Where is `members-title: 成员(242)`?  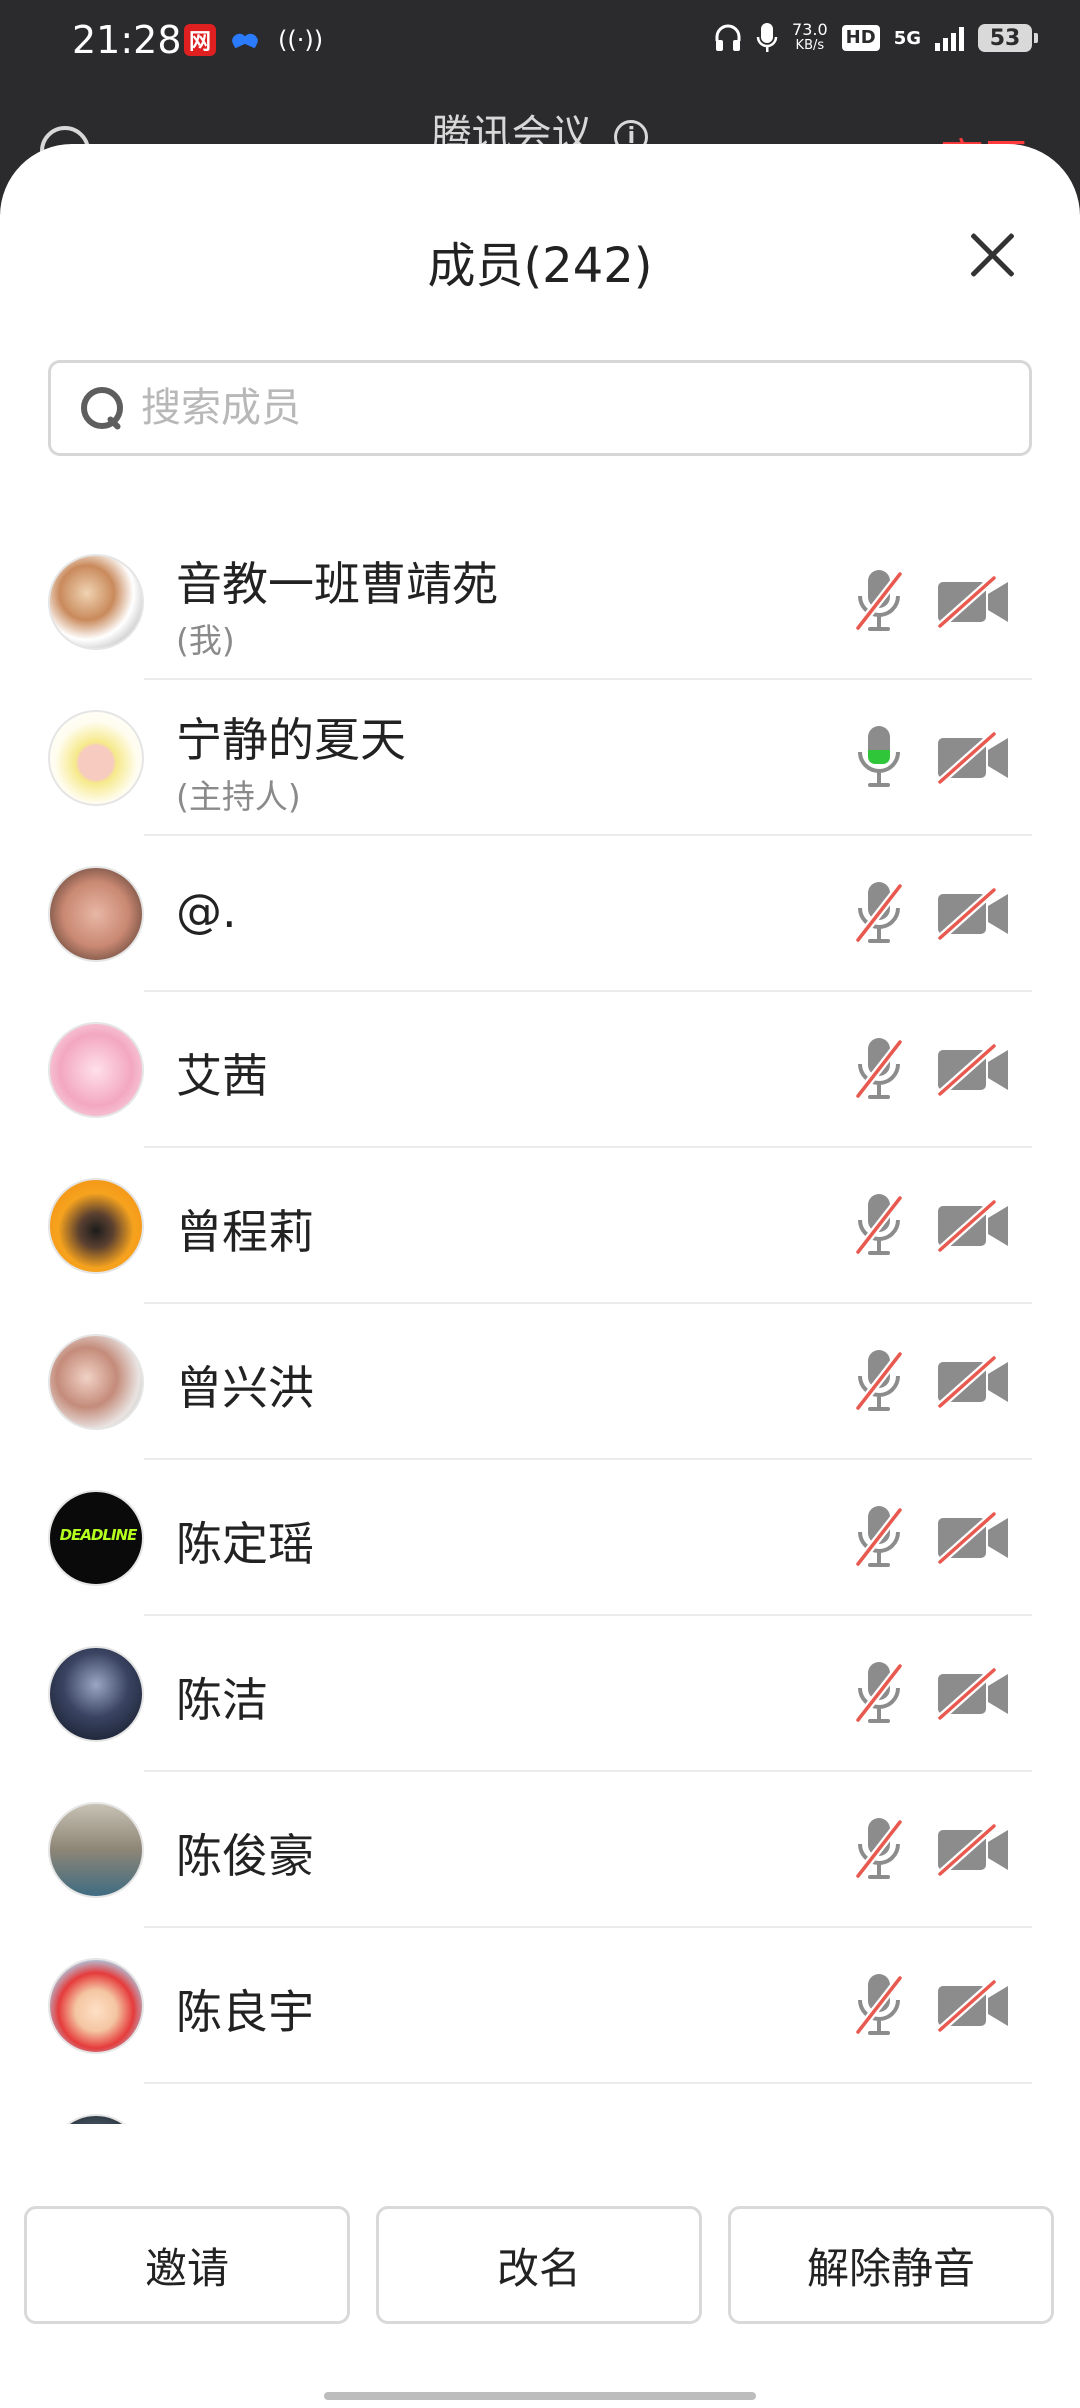 members-title: 成员(242) is located at coordinates (540, 266).